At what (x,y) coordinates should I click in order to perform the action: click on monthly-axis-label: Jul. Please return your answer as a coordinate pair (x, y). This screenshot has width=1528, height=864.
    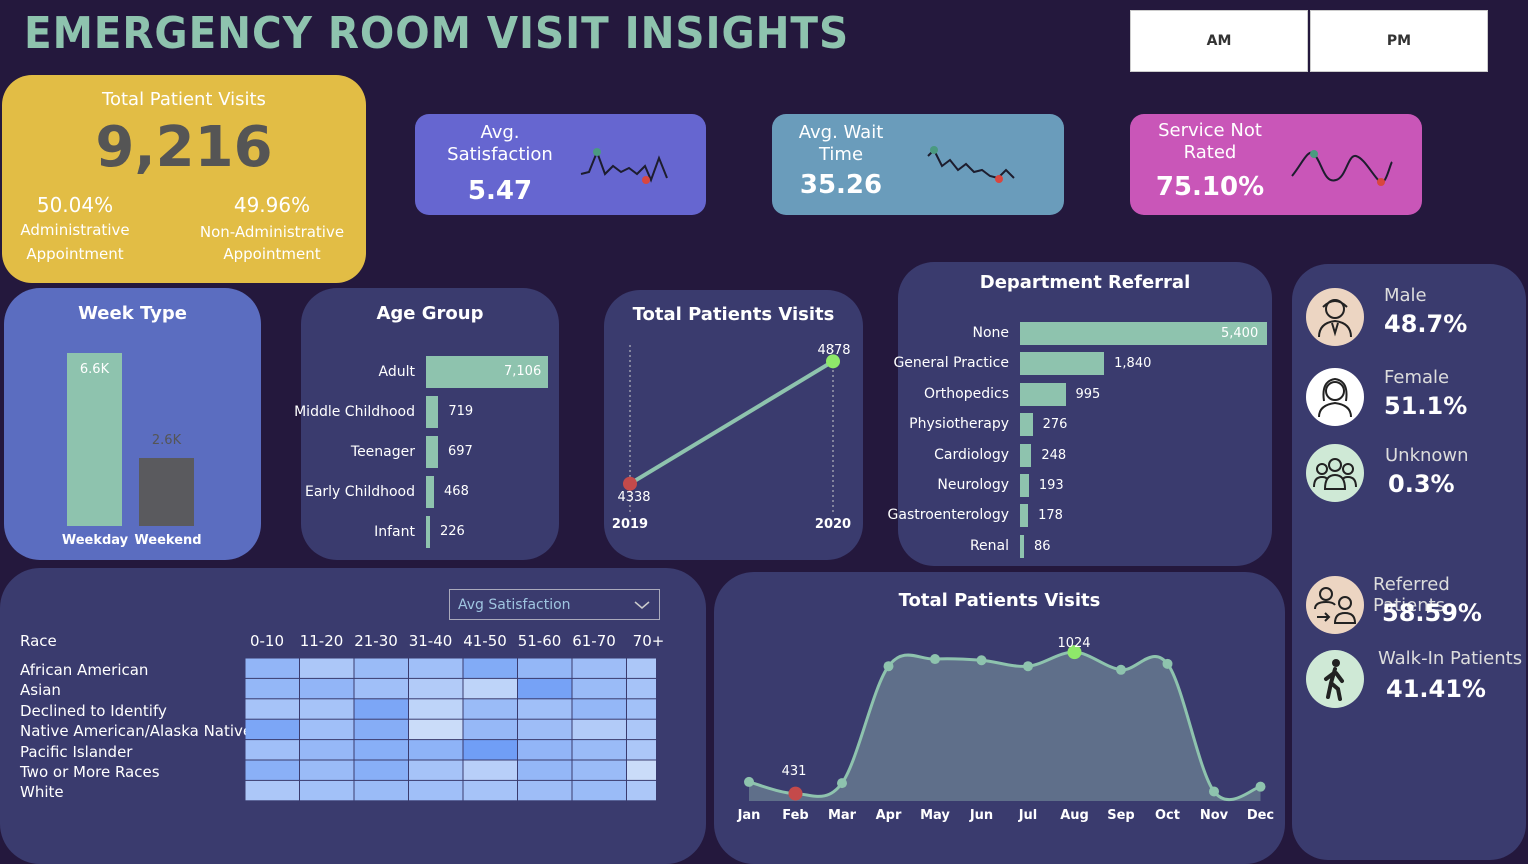
    Looking at the image, I should click on (1028, 815).